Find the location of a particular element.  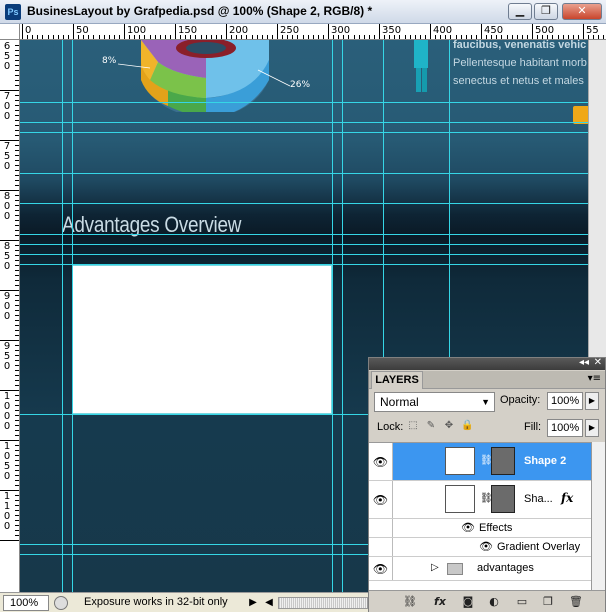

layer-row-shape: 👁 ⛓ Sha... fx is located at coordinates (480, 500).